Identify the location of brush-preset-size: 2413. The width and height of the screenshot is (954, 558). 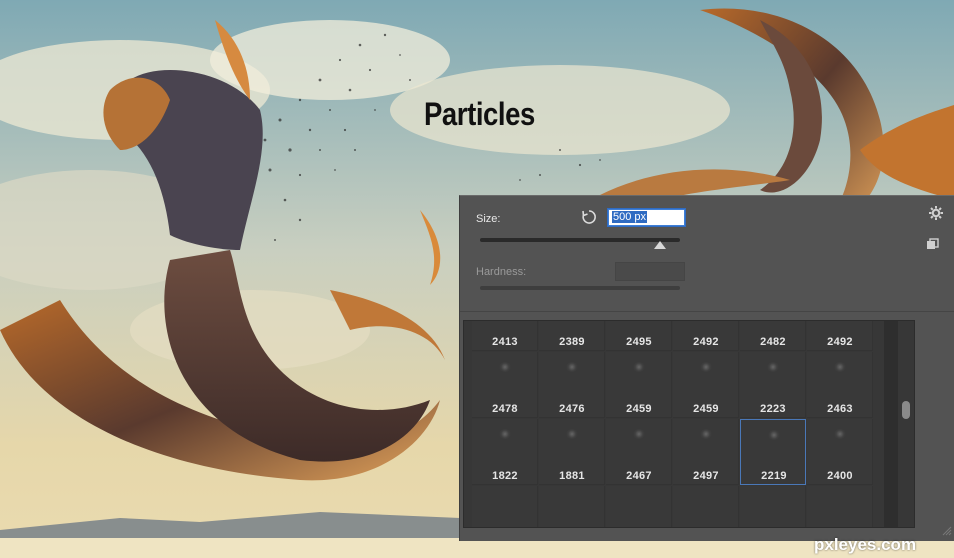
(505, 342).